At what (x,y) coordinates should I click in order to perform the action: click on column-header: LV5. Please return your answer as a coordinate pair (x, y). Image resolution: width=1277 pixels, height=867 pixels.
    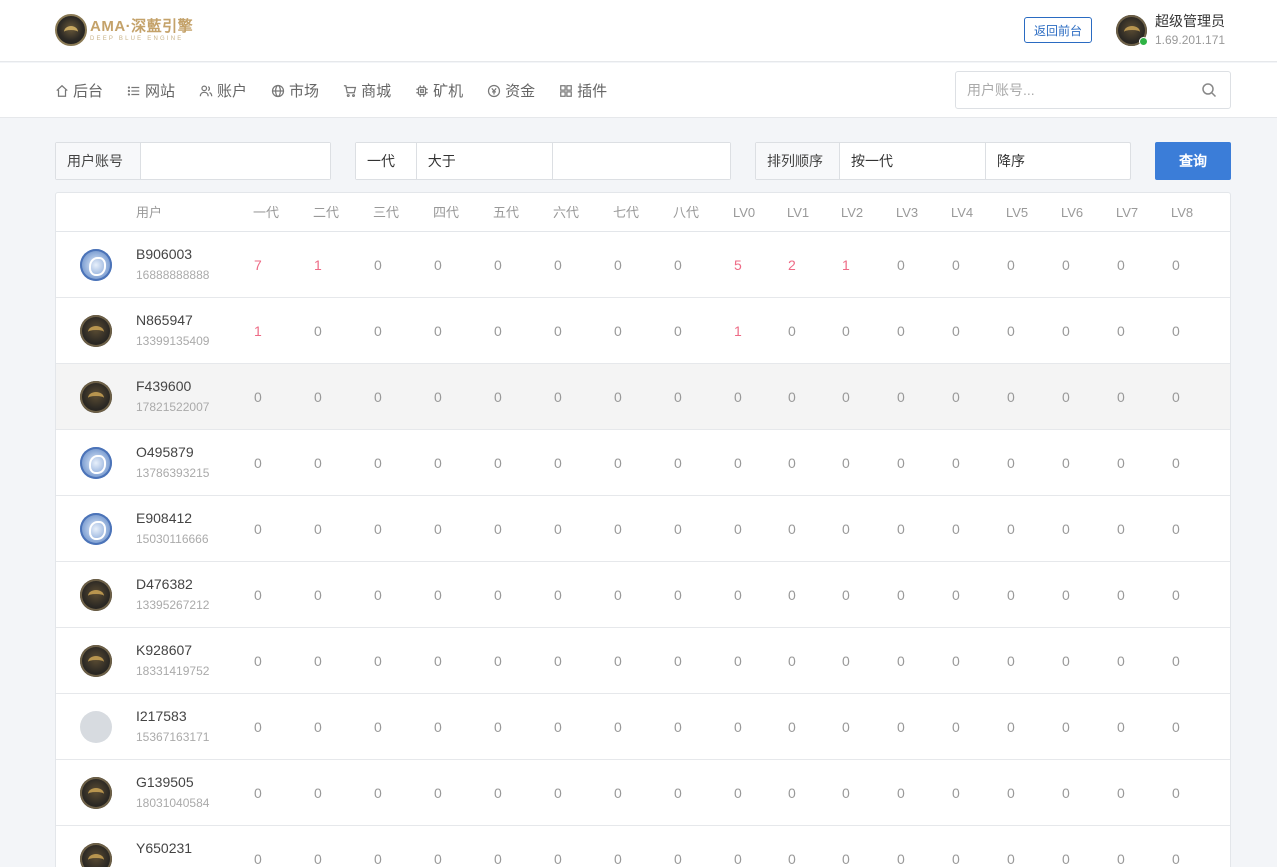
    Looking at the image, I should click on (1017, 212).